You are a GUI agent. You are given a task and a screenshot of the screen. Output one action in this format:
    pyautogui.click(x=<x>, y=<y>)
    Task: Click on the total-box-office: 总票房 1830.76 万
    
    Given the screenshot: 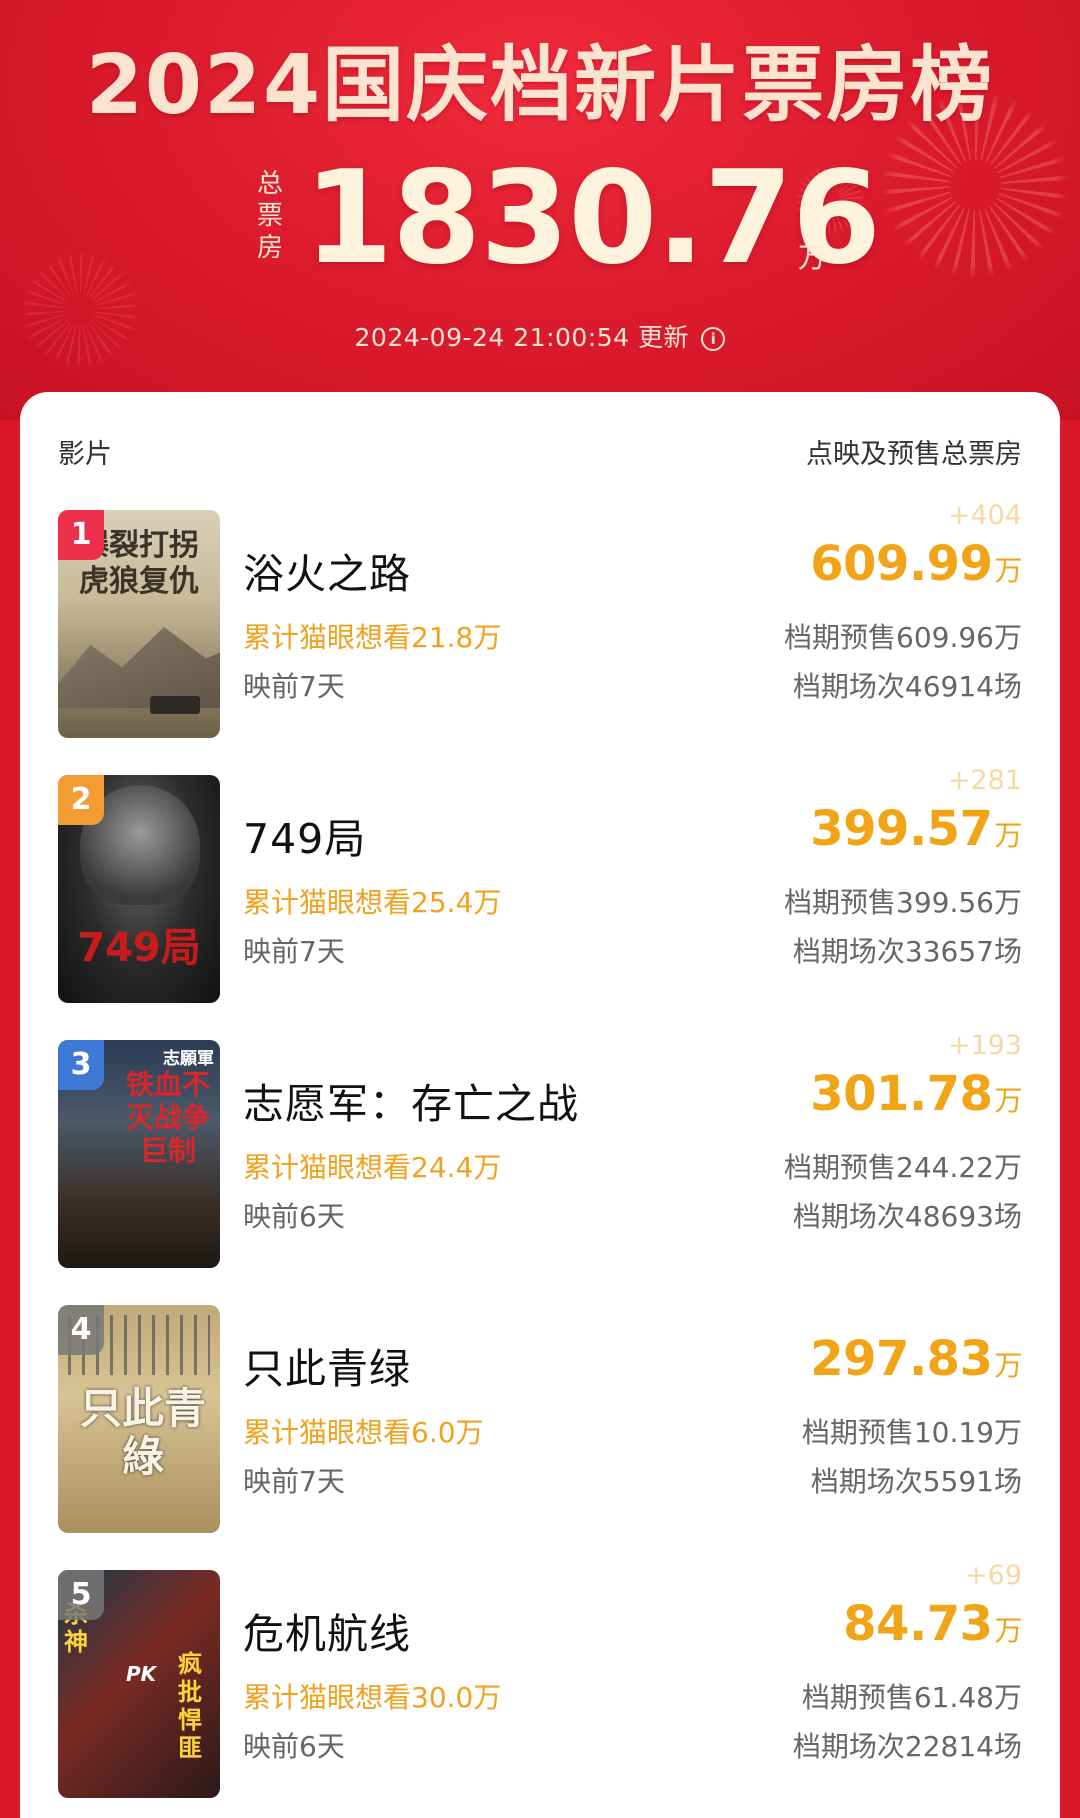 What is the action you would take?
    pyautogui.click(x=565, y=218)
    